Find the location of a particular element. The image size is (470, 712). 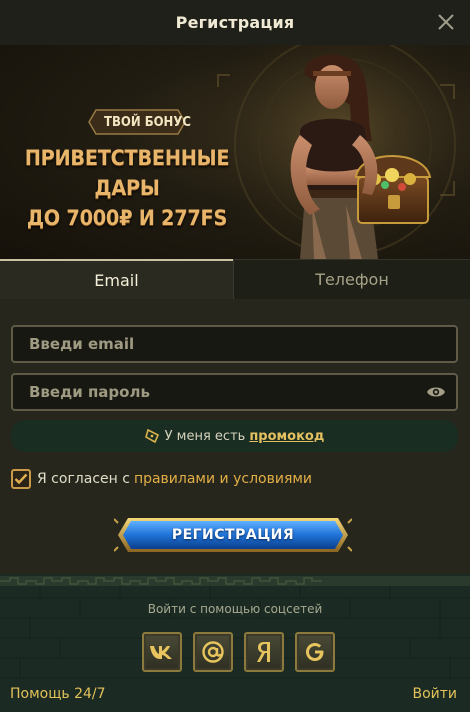

terms-link: правилами и условиями is located at coordinates (223, 479).